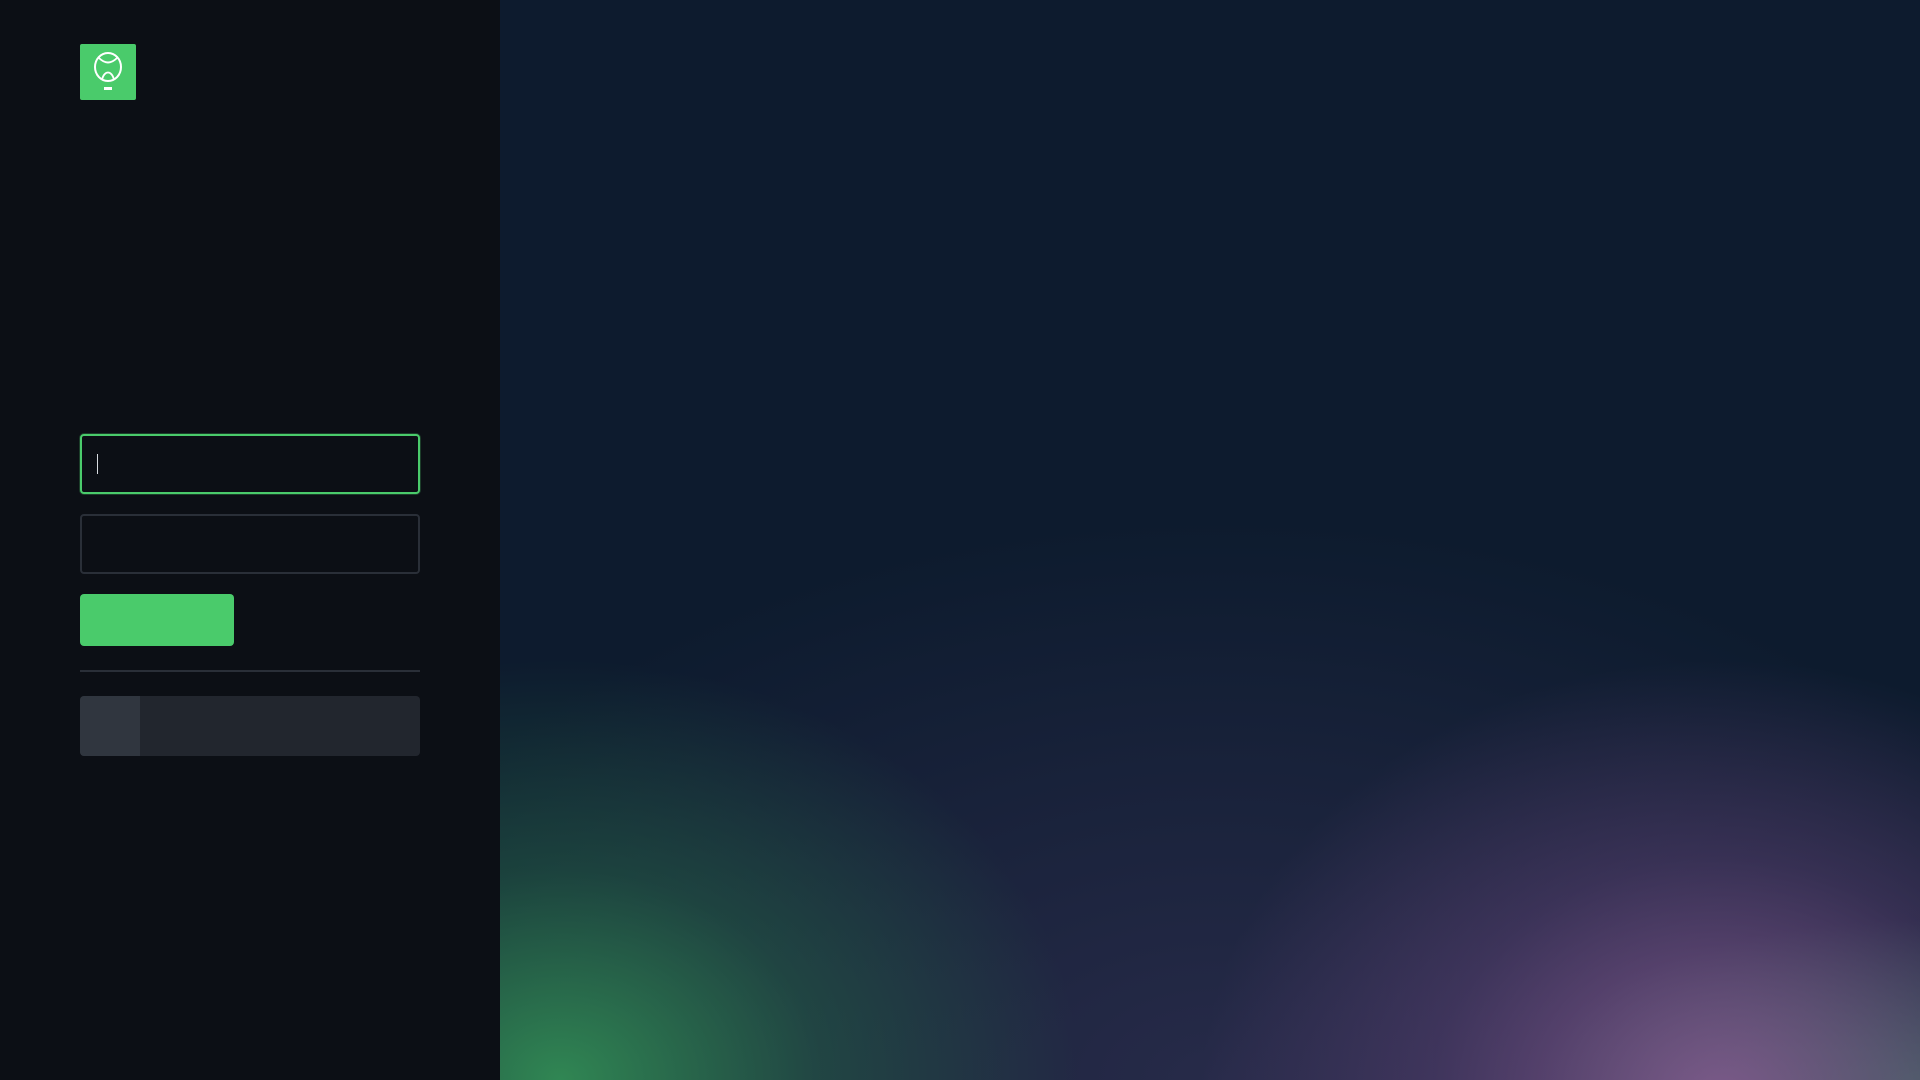 Image resolution: width=1920 pixels, height=1080 pixels. Describe the element at coordinates (157, 620) in the screenshot. I see `sign-in-button` at that location.